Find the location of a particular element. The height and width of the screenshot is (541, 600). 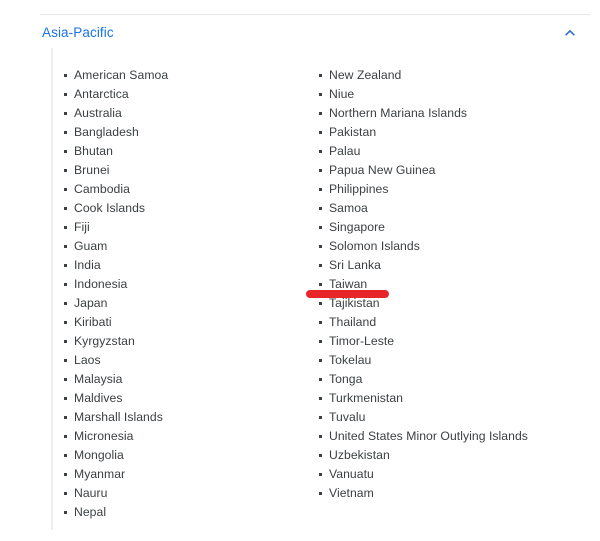

country-list-item: Guam is located at coordinates (183, 246).